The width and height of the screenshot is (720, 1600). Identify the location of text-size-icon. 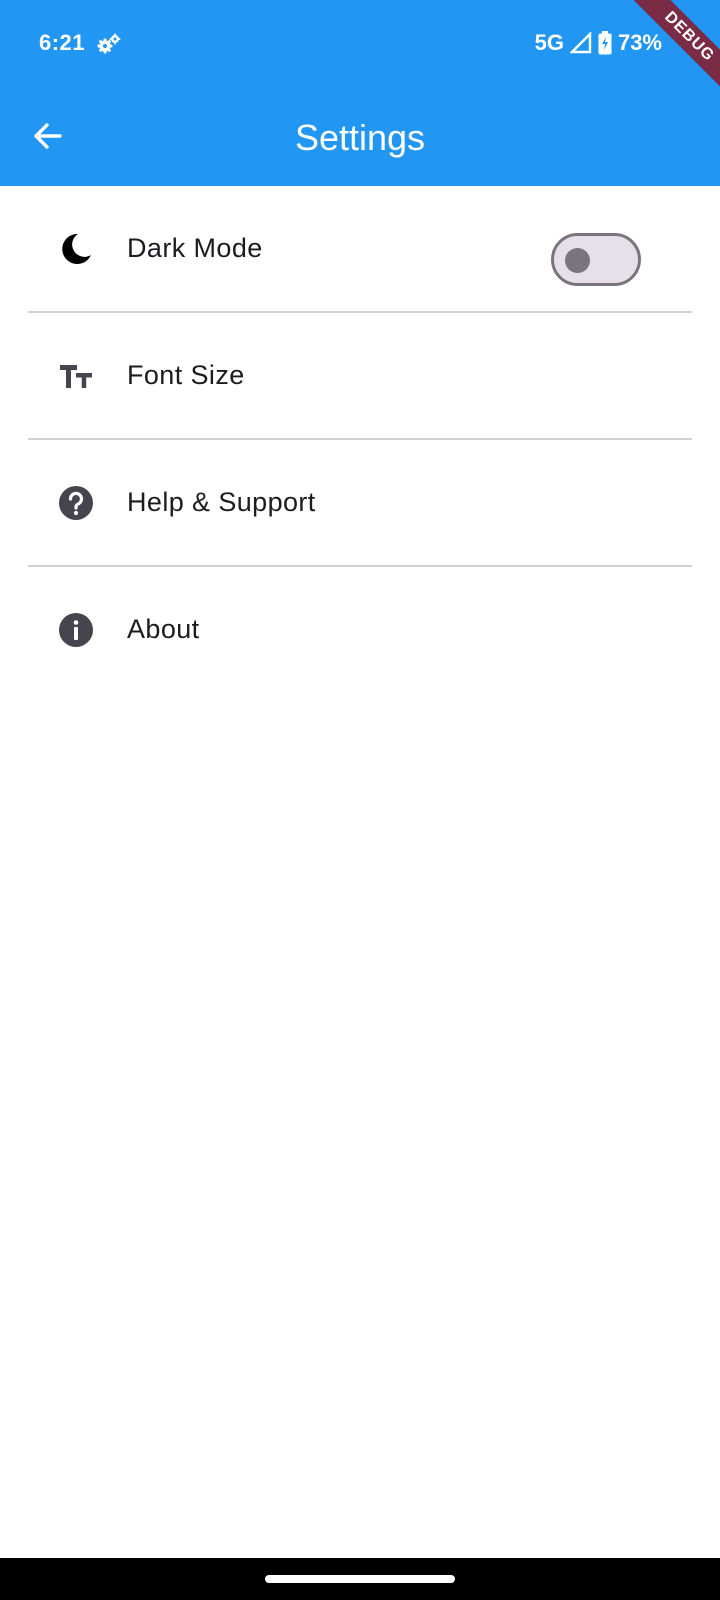
(76, 376).